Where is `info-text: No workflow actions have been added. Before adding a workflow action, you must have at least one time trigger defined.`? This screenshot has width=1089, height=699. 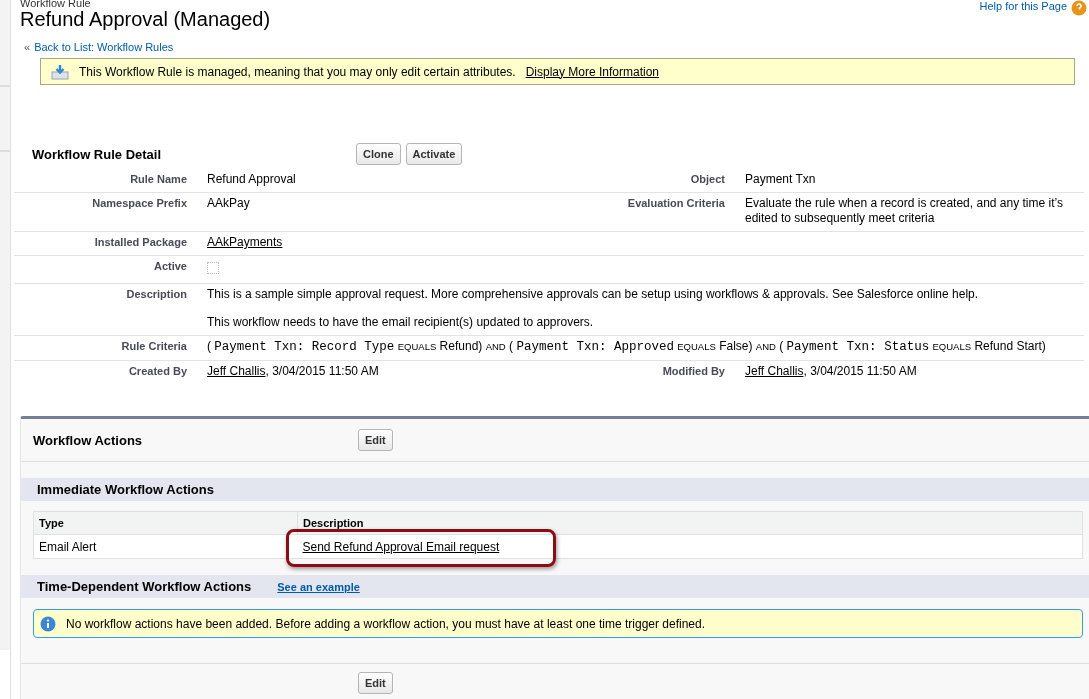
info-text: No workflow actions have been added. Before adding a workflow action, you must have at least one time trigger defined. is located at coordinates (386, 623).